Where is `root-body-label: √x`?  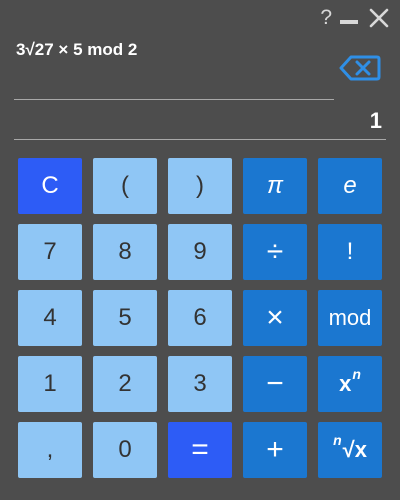
root-body-label: √x is located at coordinates (354, 449).